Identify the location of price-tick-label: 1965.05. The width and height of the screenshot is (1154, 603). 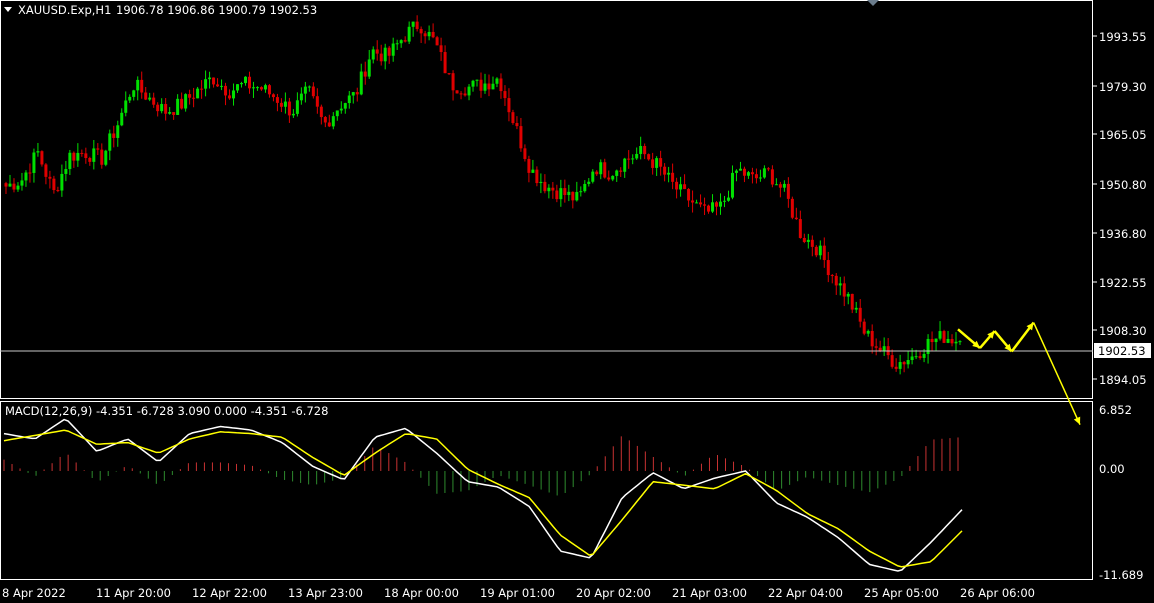
(1123, 135).